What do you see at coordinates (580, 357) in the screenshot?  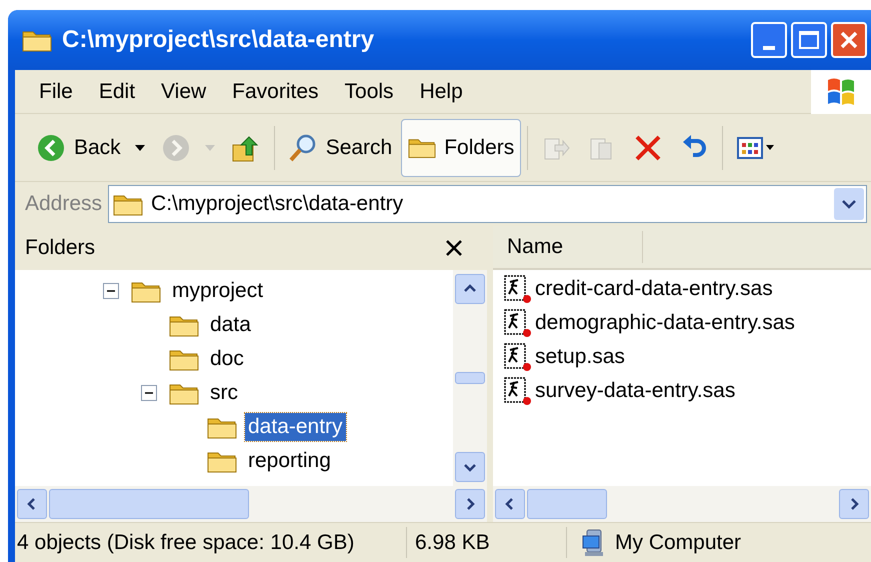 I see `file-name: setup.sas` at bounding box center [580, 357].